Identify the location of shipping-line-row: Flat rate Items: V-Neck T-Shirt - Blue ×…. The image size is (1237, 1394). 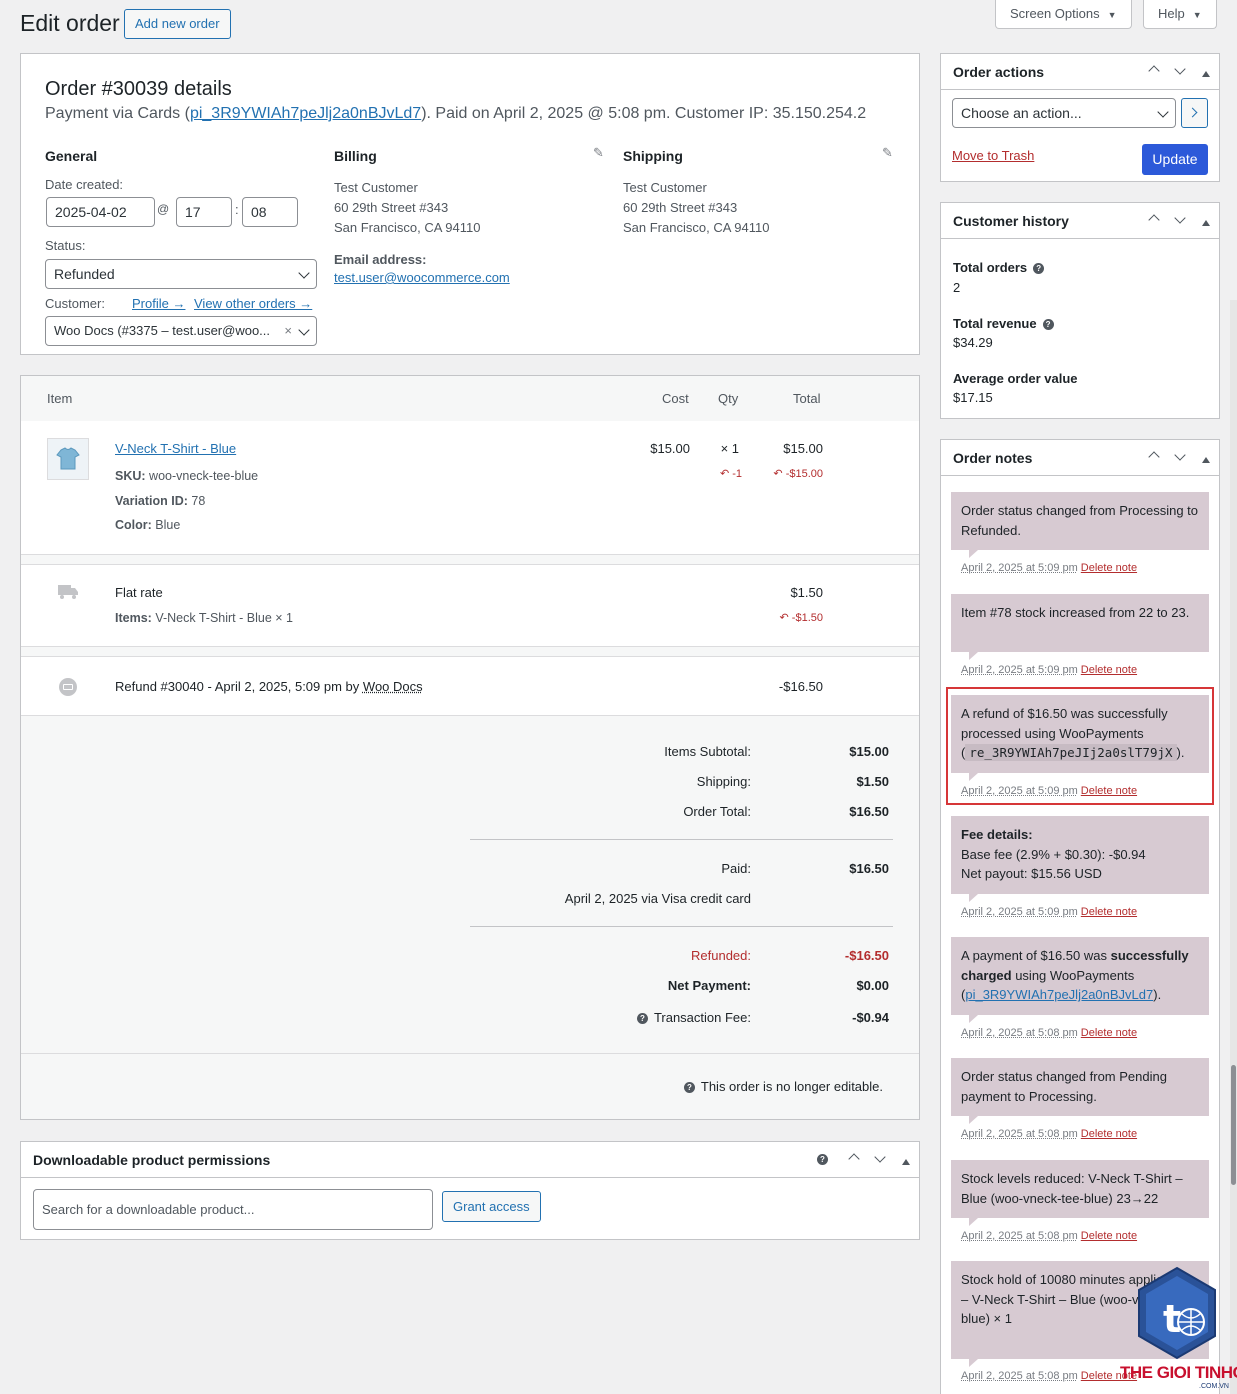
(470, 605).